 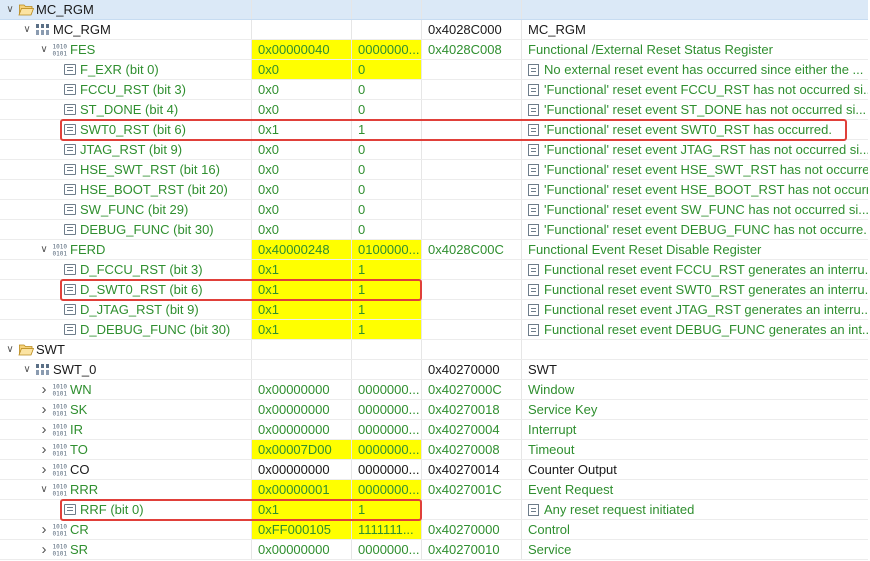 I want to click on tree-row-swt_0: ∨ SWT_0 0x40270000 SWT, so click(x=434, y=370).